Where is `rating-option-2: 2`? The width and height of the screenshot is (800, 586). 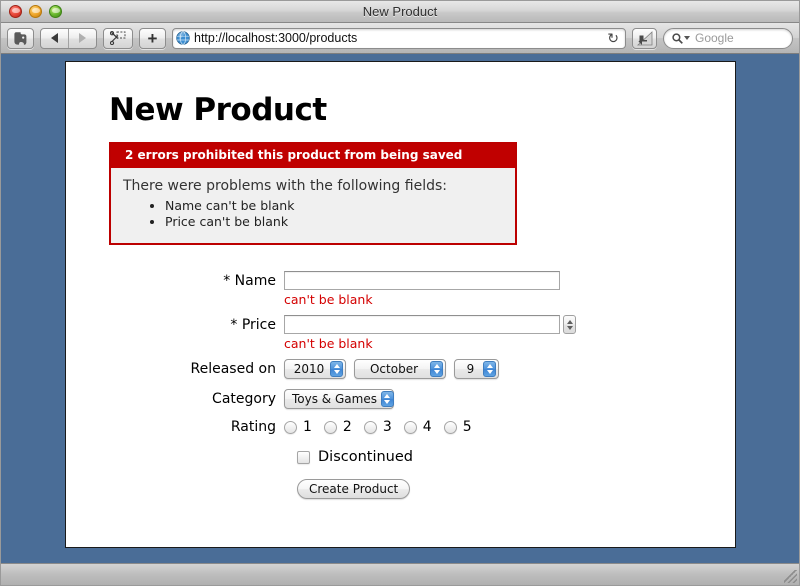 rating-option-2: 2 is located at coordinates (337, 427).